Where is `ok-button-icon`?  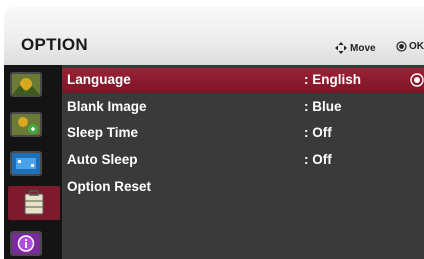 ok-button-icon is located at coordinates (401, 46).